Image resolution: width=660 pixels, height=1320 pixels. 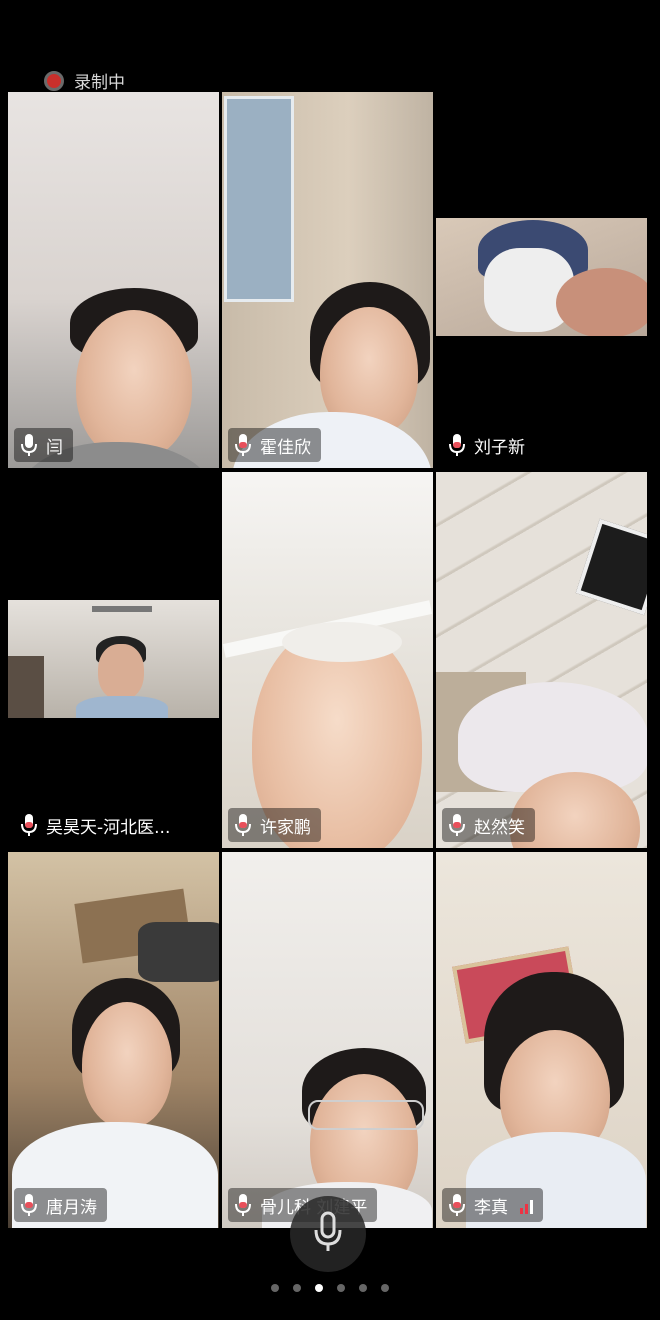 I want to click on microphone-button, so click(x=328, y=1234).